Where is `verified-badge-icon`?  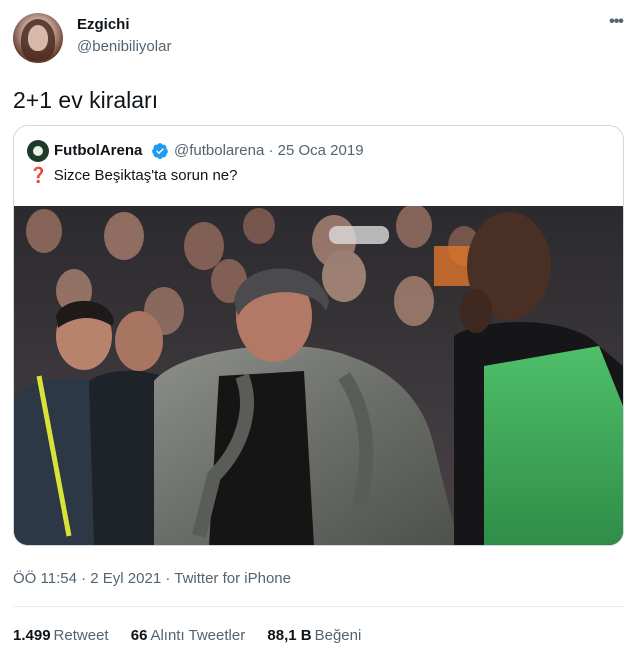
verified-badge-icon is located at coordinates (160, 151).